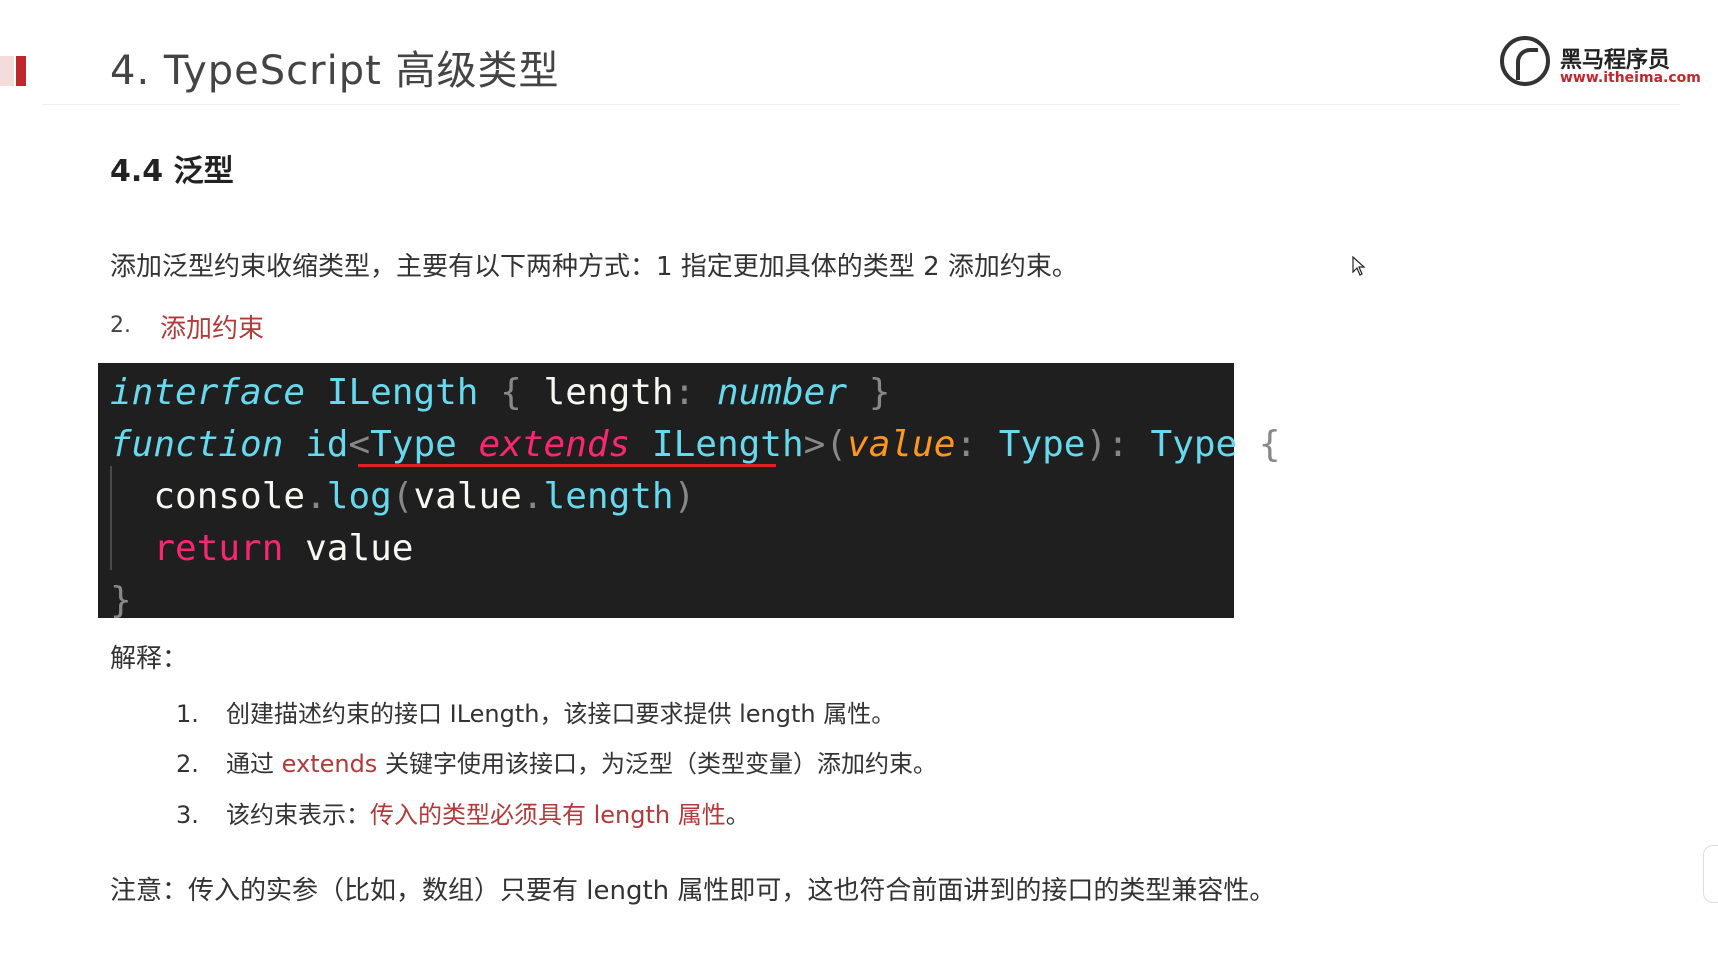 The image size is (1718, 954). Describe the element at coordinates (1600, 64) in the screenshot. I see `logo: 黑马程序员 www.itheima.com` at that location.